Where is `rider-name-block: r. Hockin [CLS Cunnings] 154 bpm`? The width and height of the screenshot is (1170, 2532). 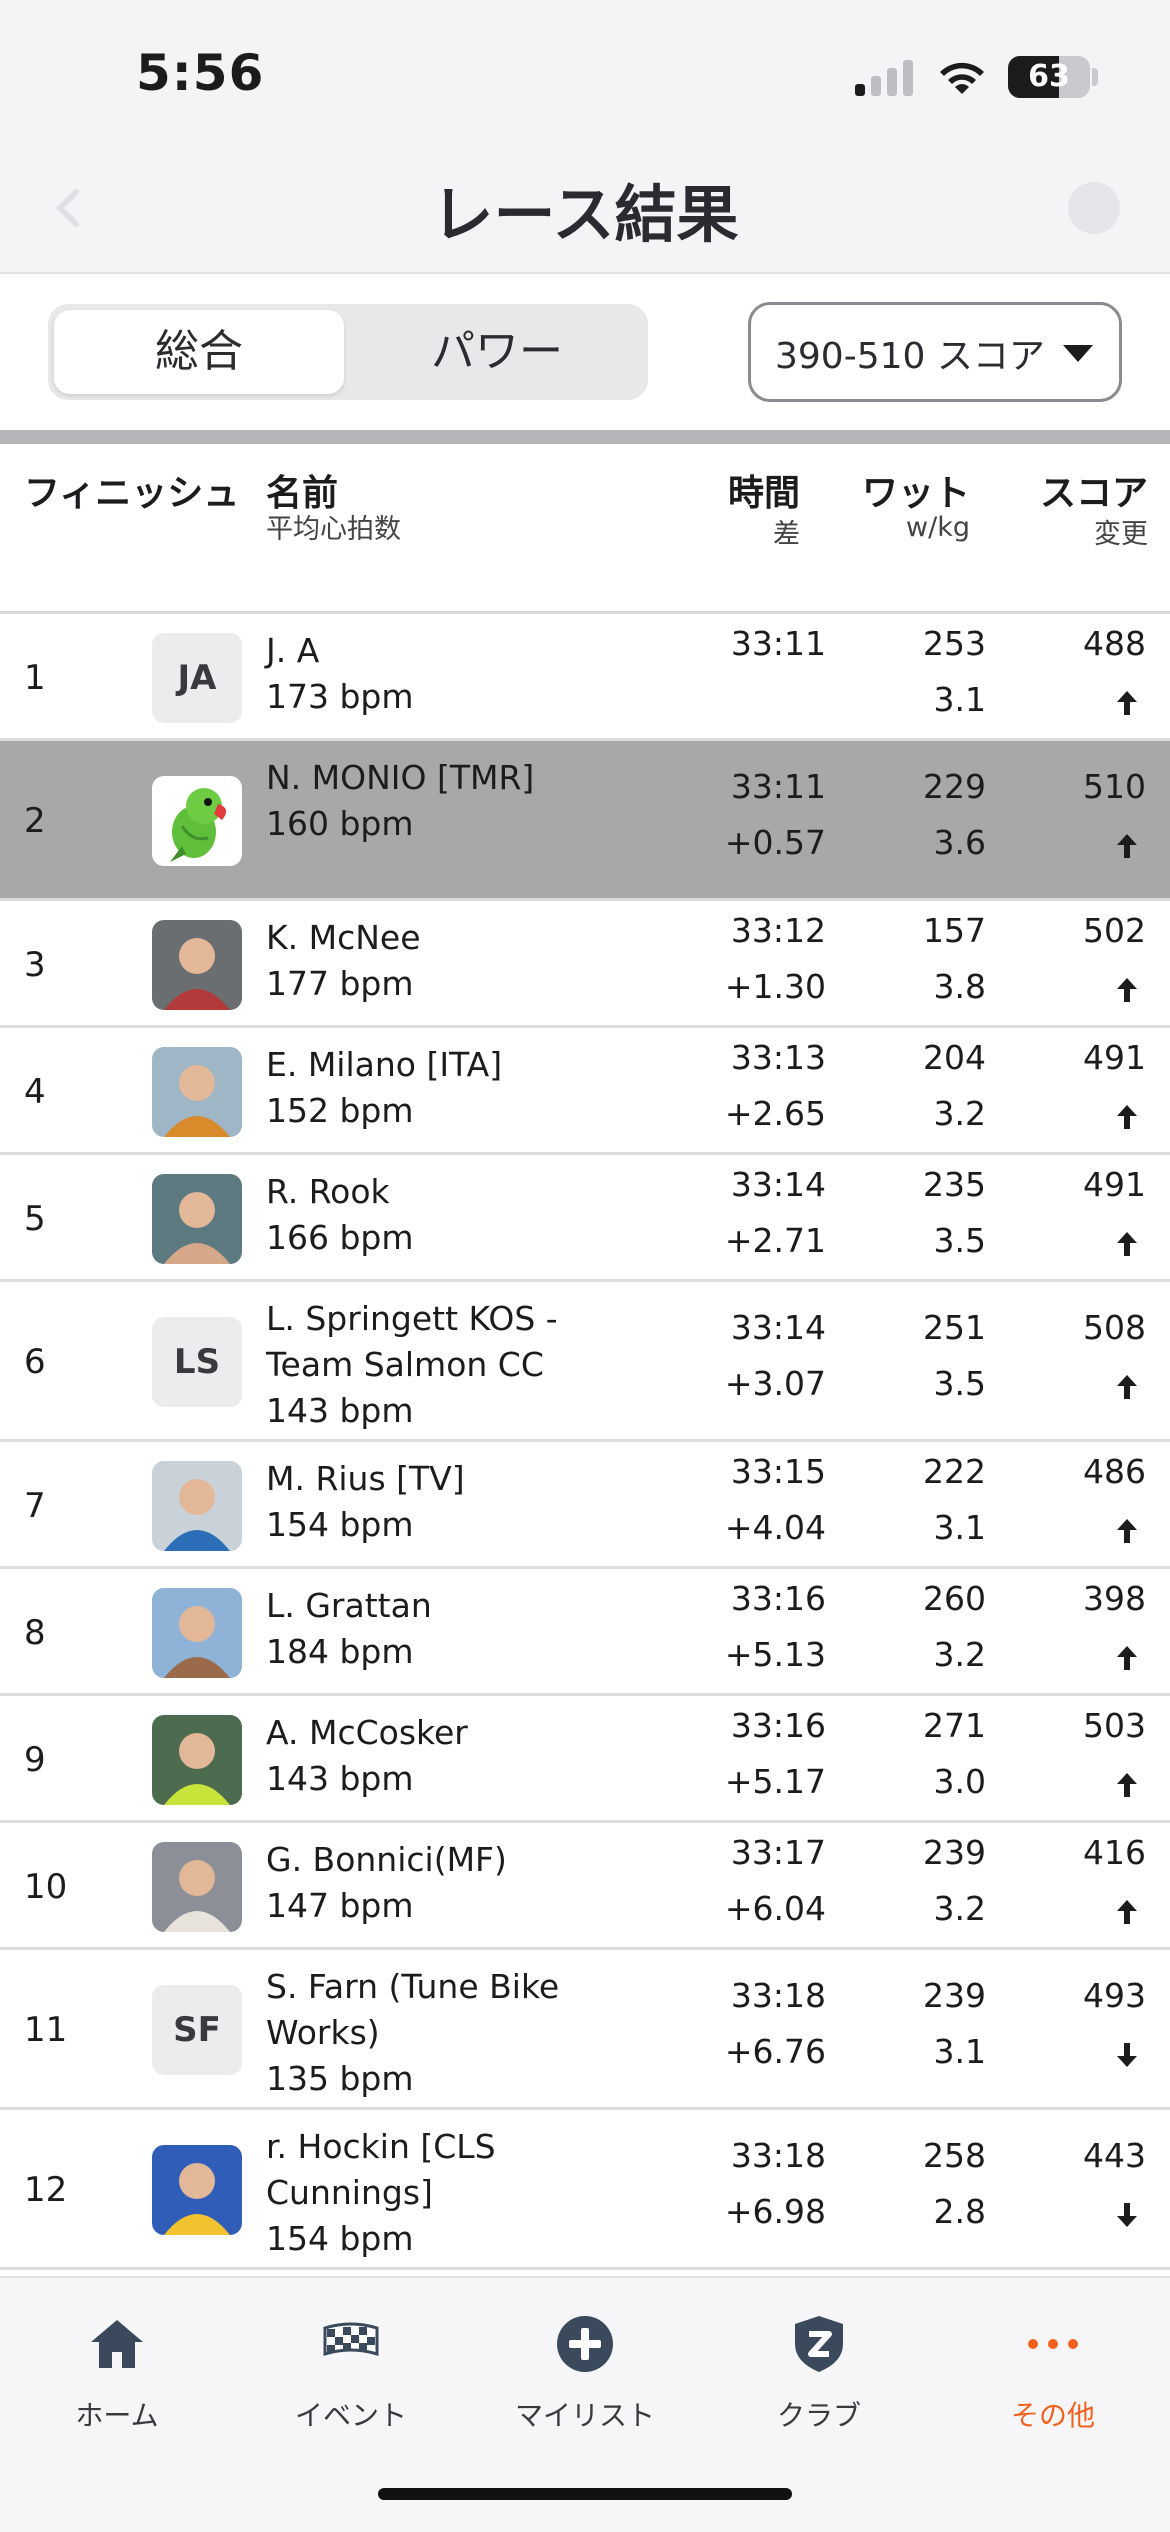
rider-name-block: r. Hockin [CLS Cunnings] 154 bpm is located at coordinates (456, 2193).